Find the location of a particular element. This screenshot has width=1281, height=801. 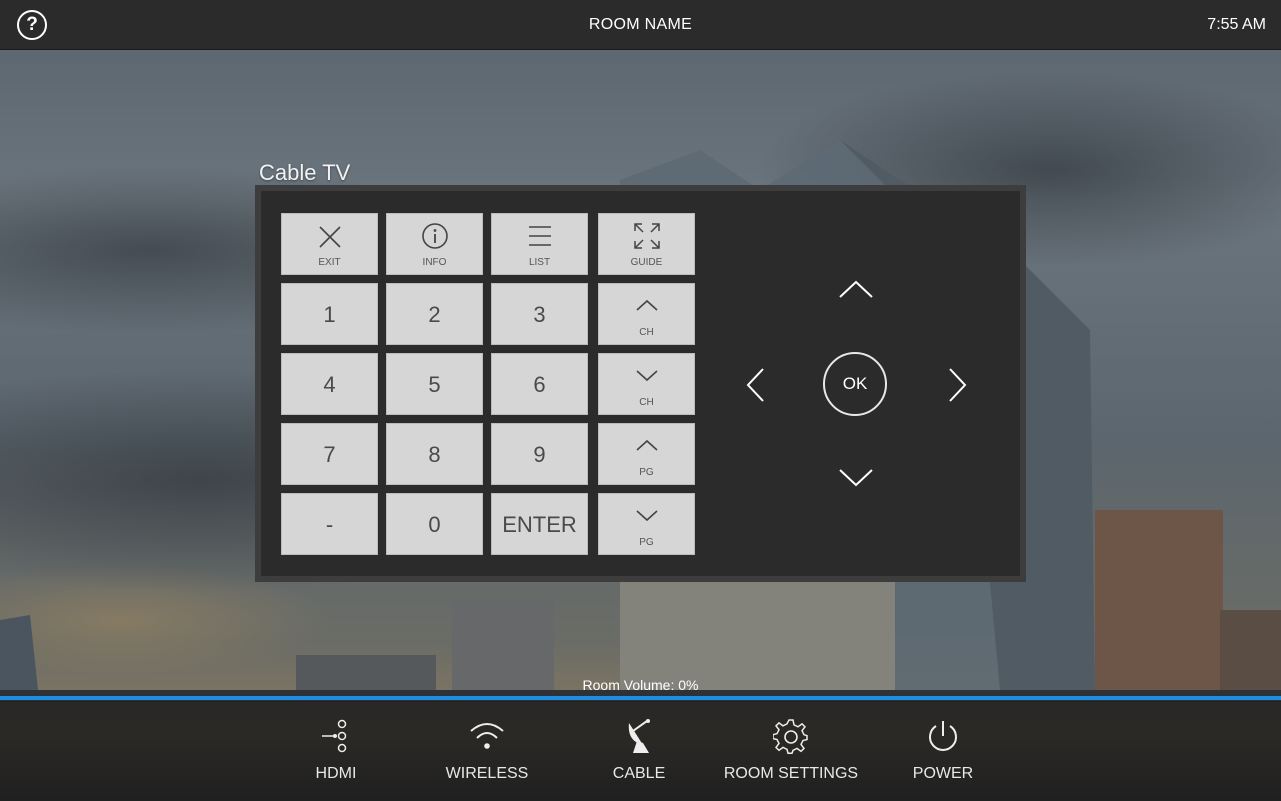

info-icon is located at coordinates (434, 236).